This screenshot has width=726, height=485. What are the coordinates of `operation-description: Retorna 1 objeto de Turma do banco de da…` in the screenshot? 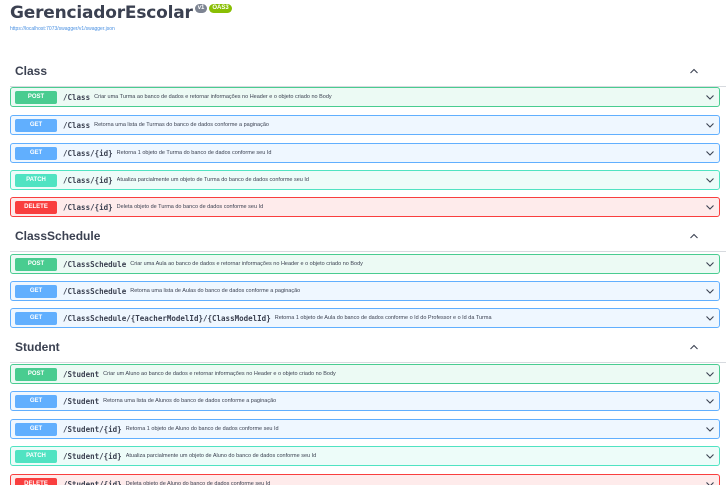 It's located at (194, 153).